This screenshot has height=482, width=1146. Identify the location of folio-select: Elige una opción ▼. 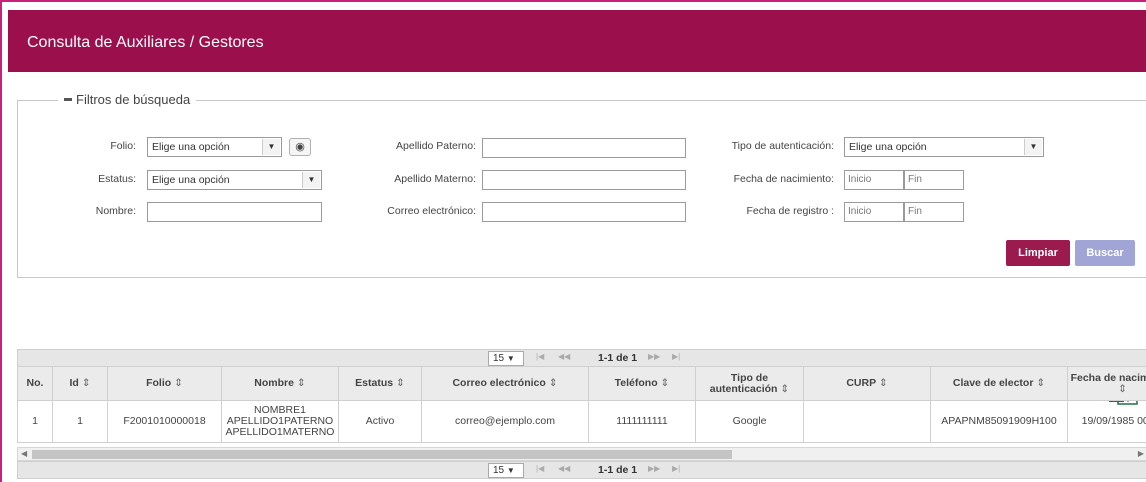
(214, 147).